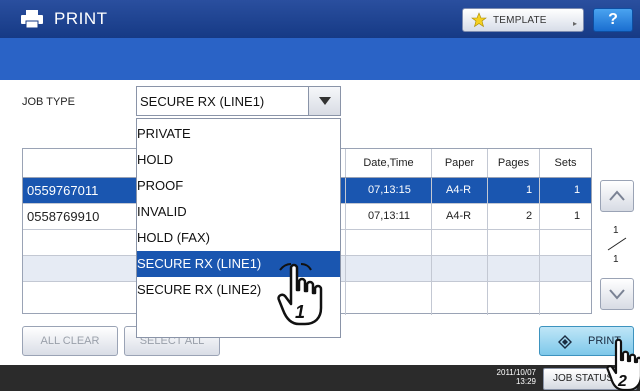 Image resolution: width=640 pixels, height=391 pixels. I want to click on clock: 2011/10/07 13:29, so click(507, 377).